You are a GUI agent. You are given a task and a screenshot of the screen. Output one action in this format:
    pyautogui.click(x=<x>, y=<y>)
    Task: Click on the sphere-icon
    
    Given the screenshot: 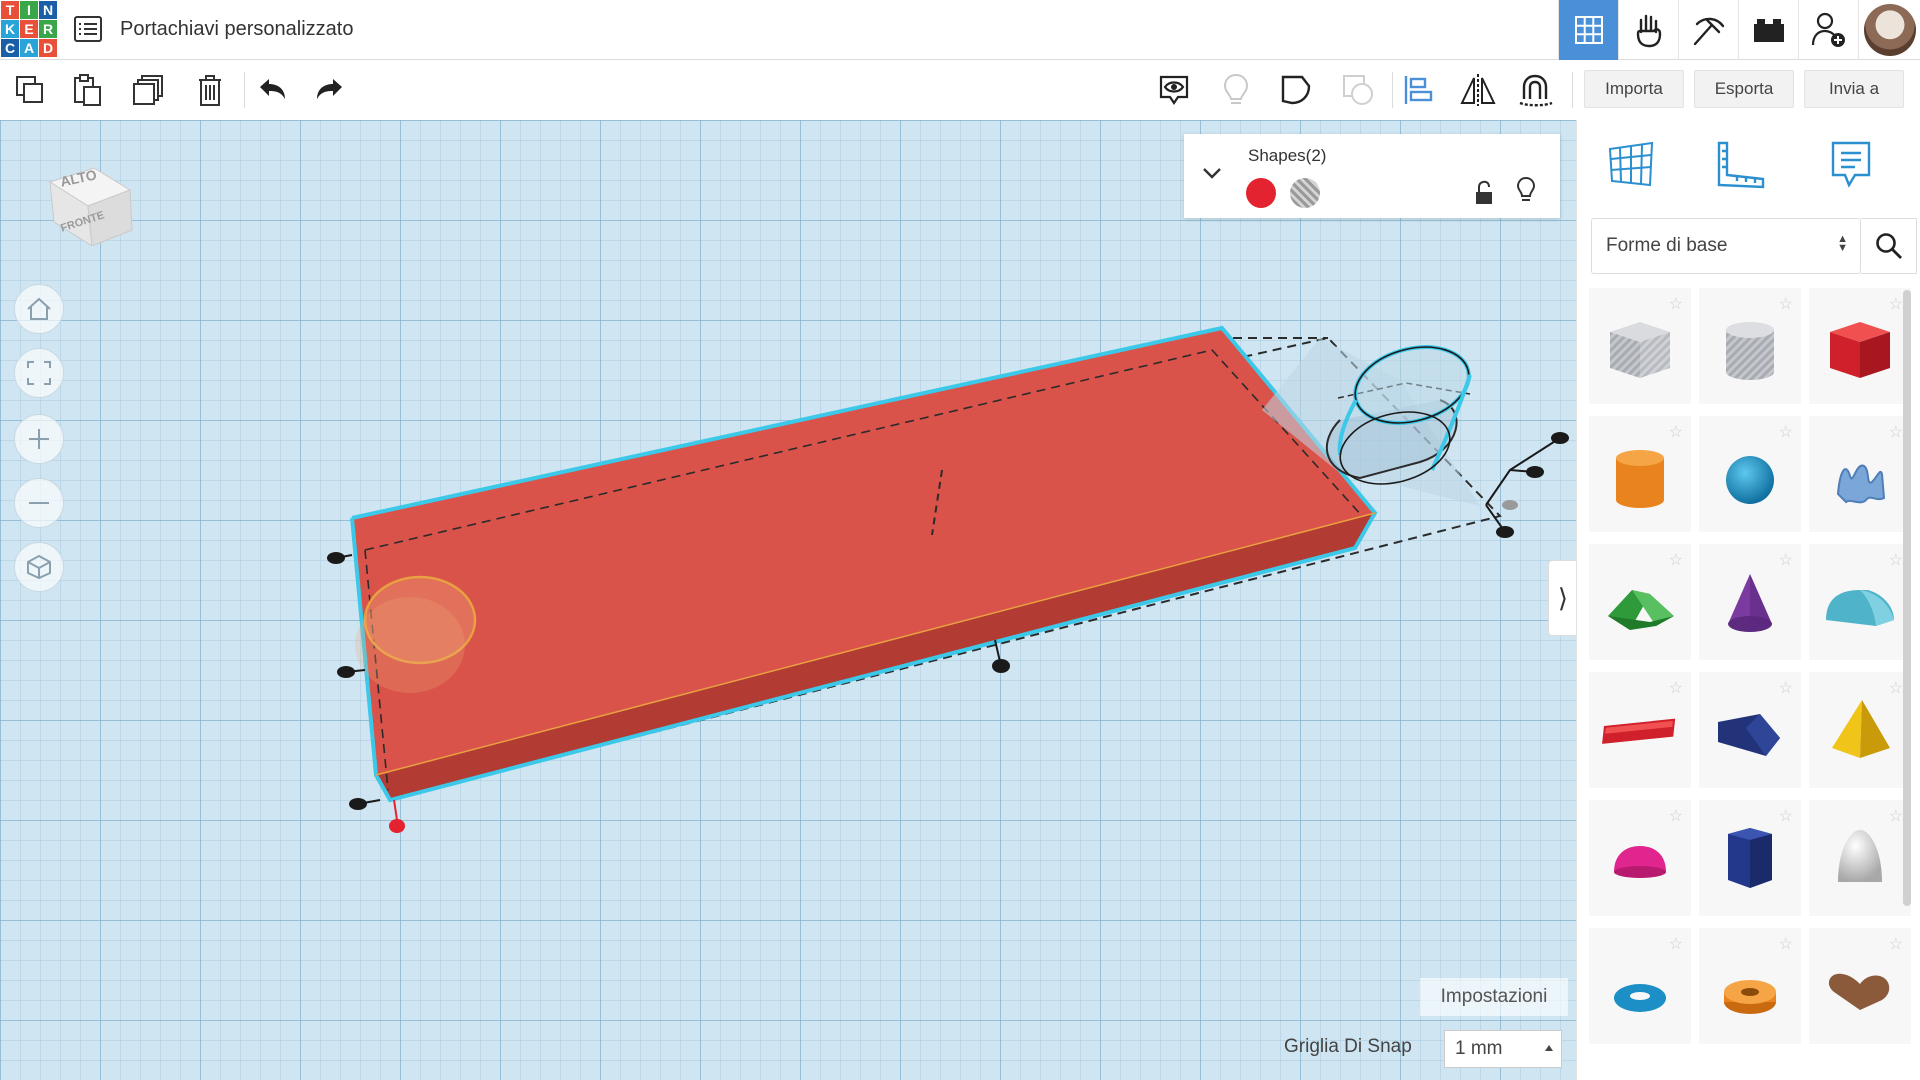 What is the action you would take?
    pyautogui.click(x=1750, y=480)
    